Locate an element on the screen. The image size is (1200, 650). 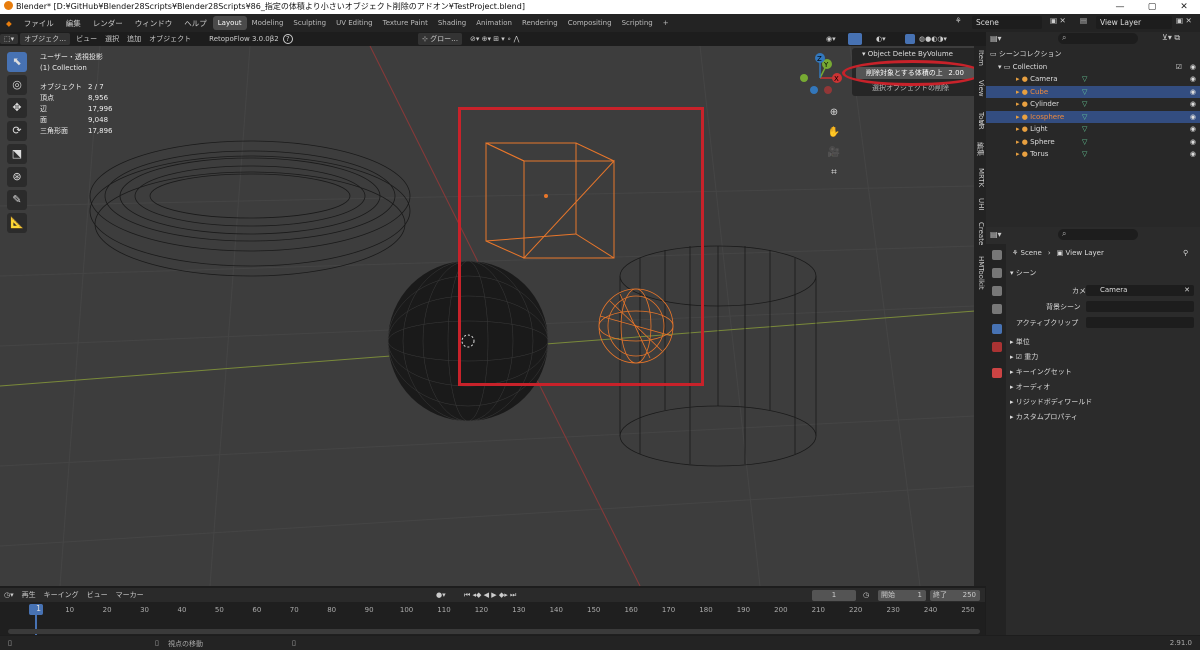
outliner-item-light: ▸ ● Light ▽ ◉ is located at coordinates (1093, 129).